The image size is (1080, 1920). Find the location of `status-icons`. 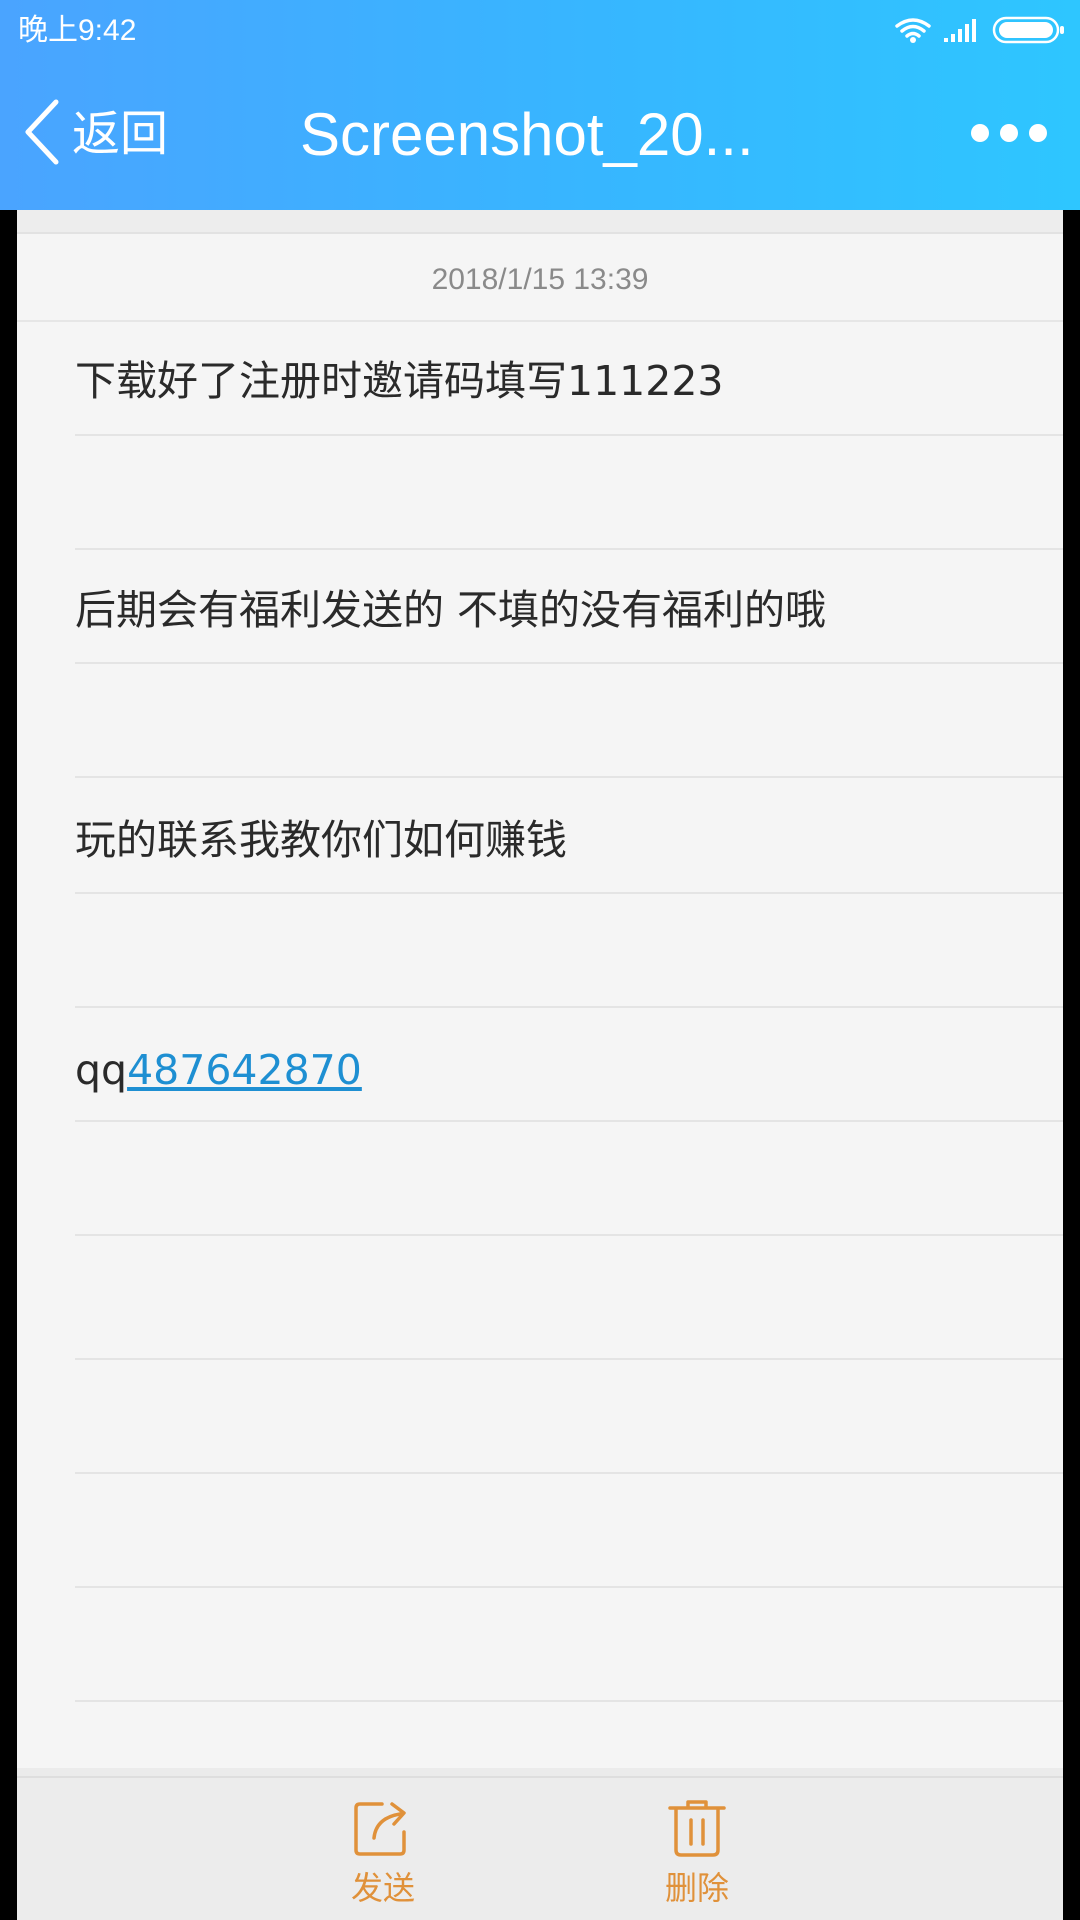

status-icons is located at coordinates (980, 30).